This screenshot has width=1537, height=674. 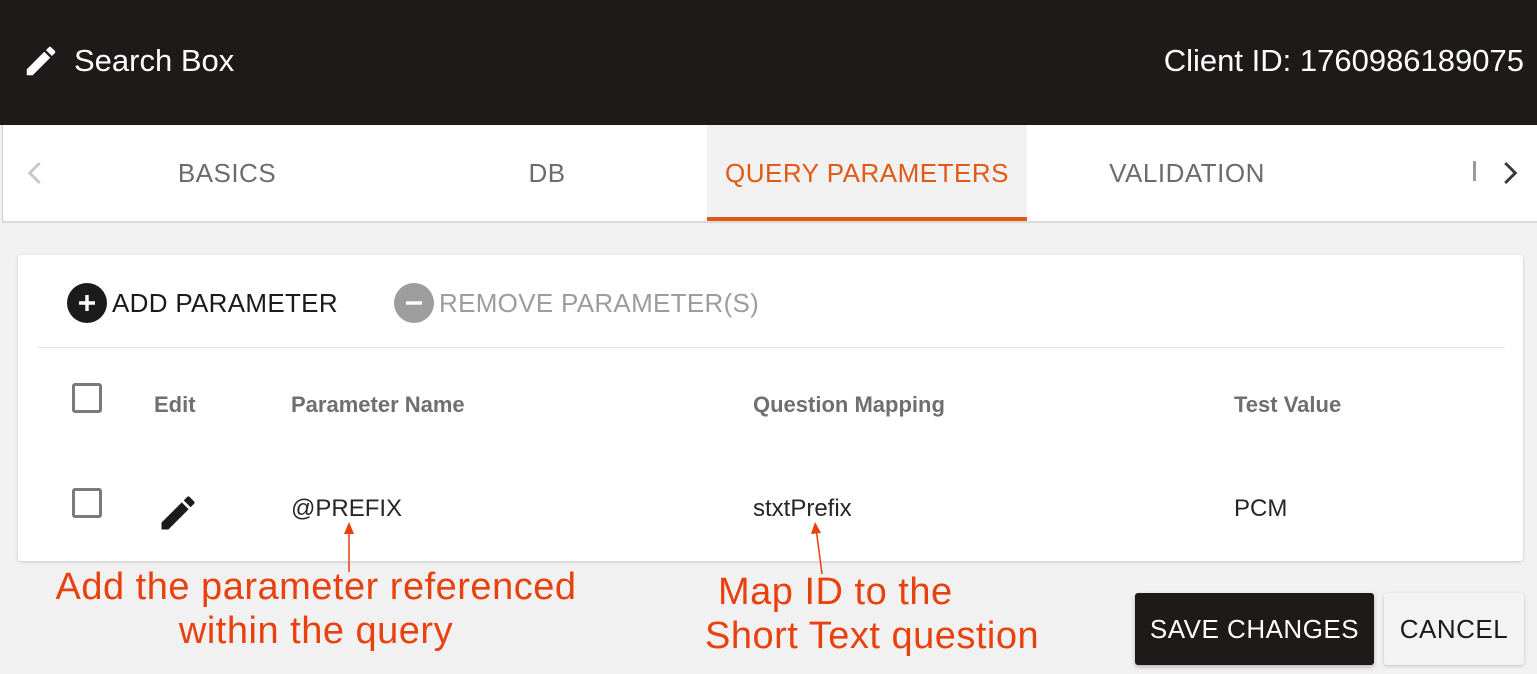 I want to click on tab-db: DB, so click(x=547, y=173).